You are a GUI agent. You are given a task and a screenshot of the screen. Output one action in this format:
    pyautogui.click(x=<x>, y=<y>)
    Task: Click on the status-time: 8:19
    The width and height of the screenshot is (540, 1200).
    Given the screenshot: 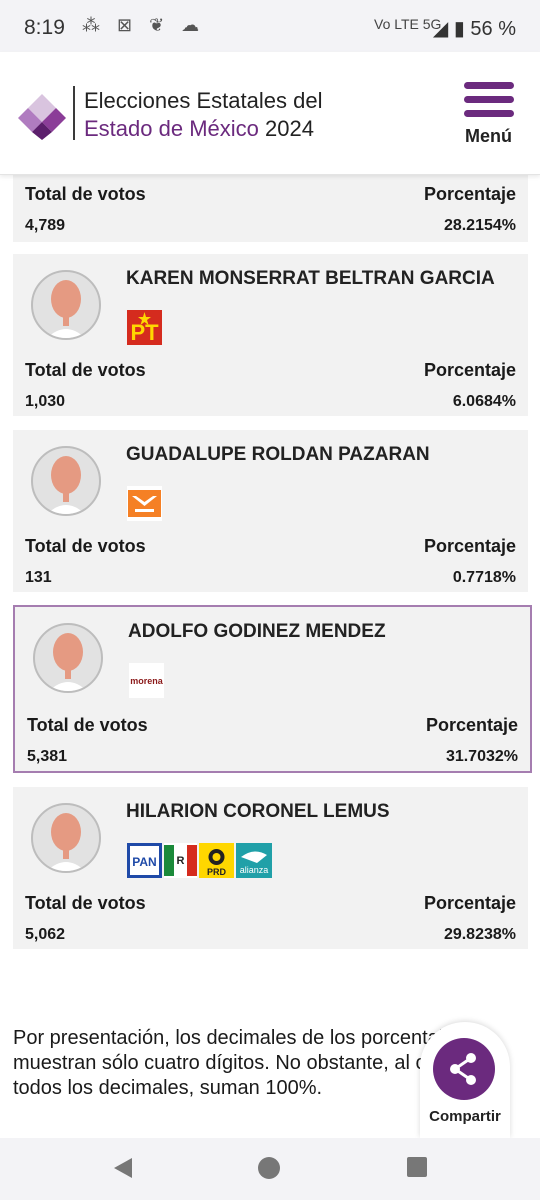 What is the action you would take?
    pyautogui.click(x=44, y=27)
    